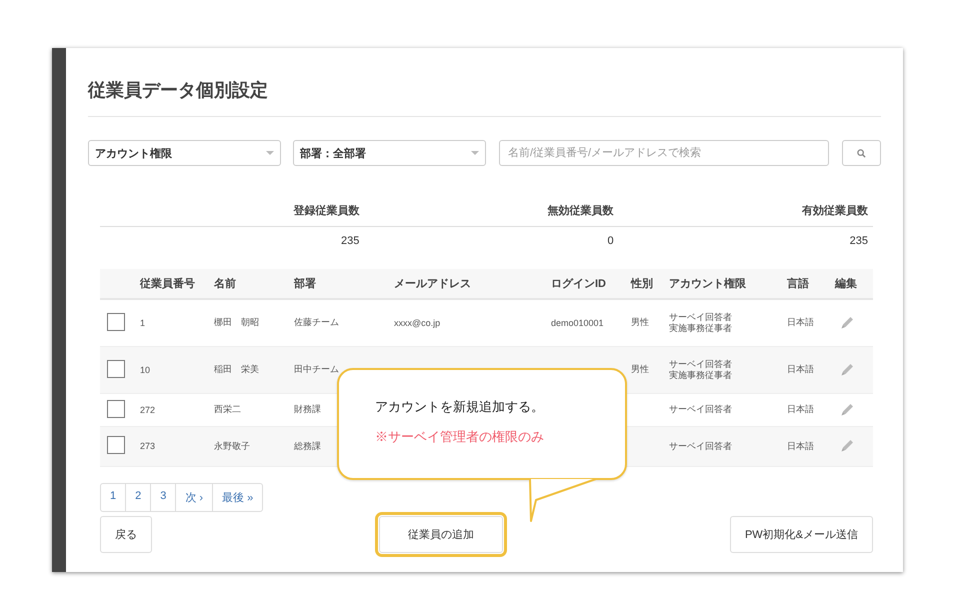 This screenshot has width=960, height=600. What do you see at coordinates (305, 284) in the screenshot?
I see `column-header: 部署` at bounding box center [305, 284].